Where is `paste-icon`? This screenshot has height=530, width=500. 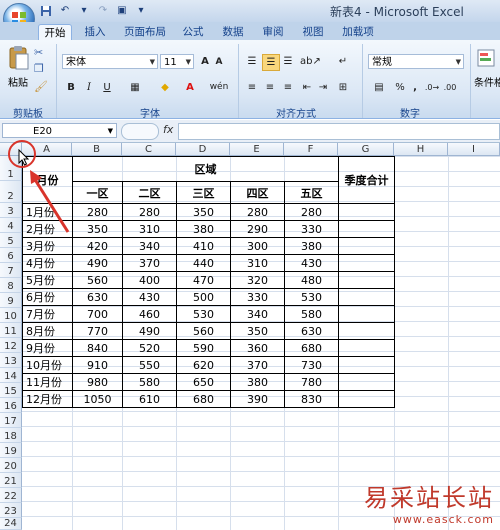 paste-icon is located at coordinates (19, 58).